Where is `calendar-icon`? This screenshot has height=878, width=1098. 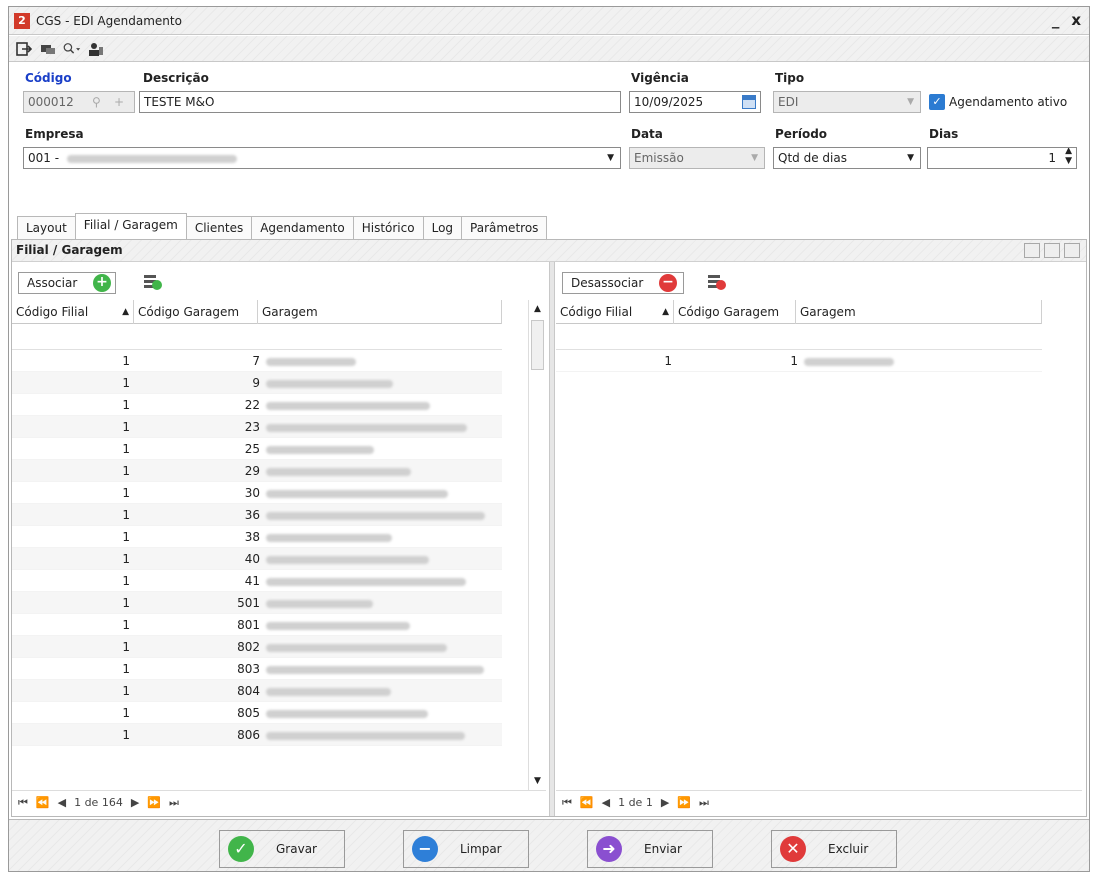 calendar-icon is located at coordinates (749, 102).